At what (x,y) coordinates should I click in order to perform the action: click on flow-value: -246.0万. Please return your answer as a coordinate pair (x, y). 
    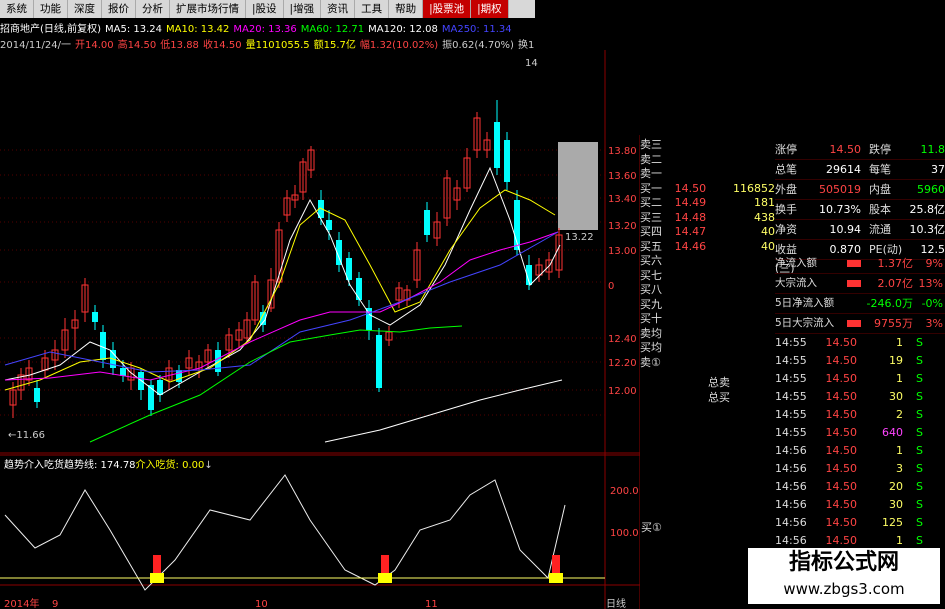
    Looking at the image, I should click on (889, 303).